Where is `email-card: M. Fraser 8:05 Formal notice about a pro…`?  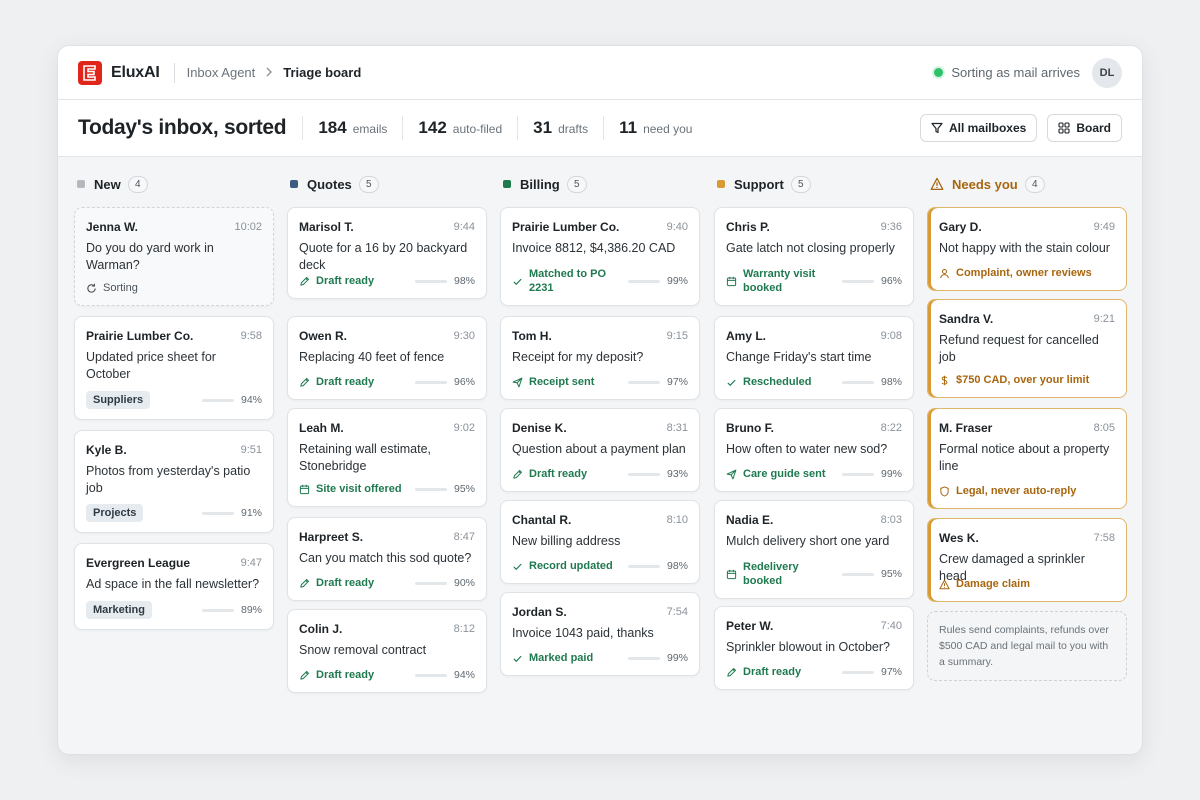
email-card: M. Fraser 8:05 Formal notice about a pro… is located at coordinates (1027, 458).